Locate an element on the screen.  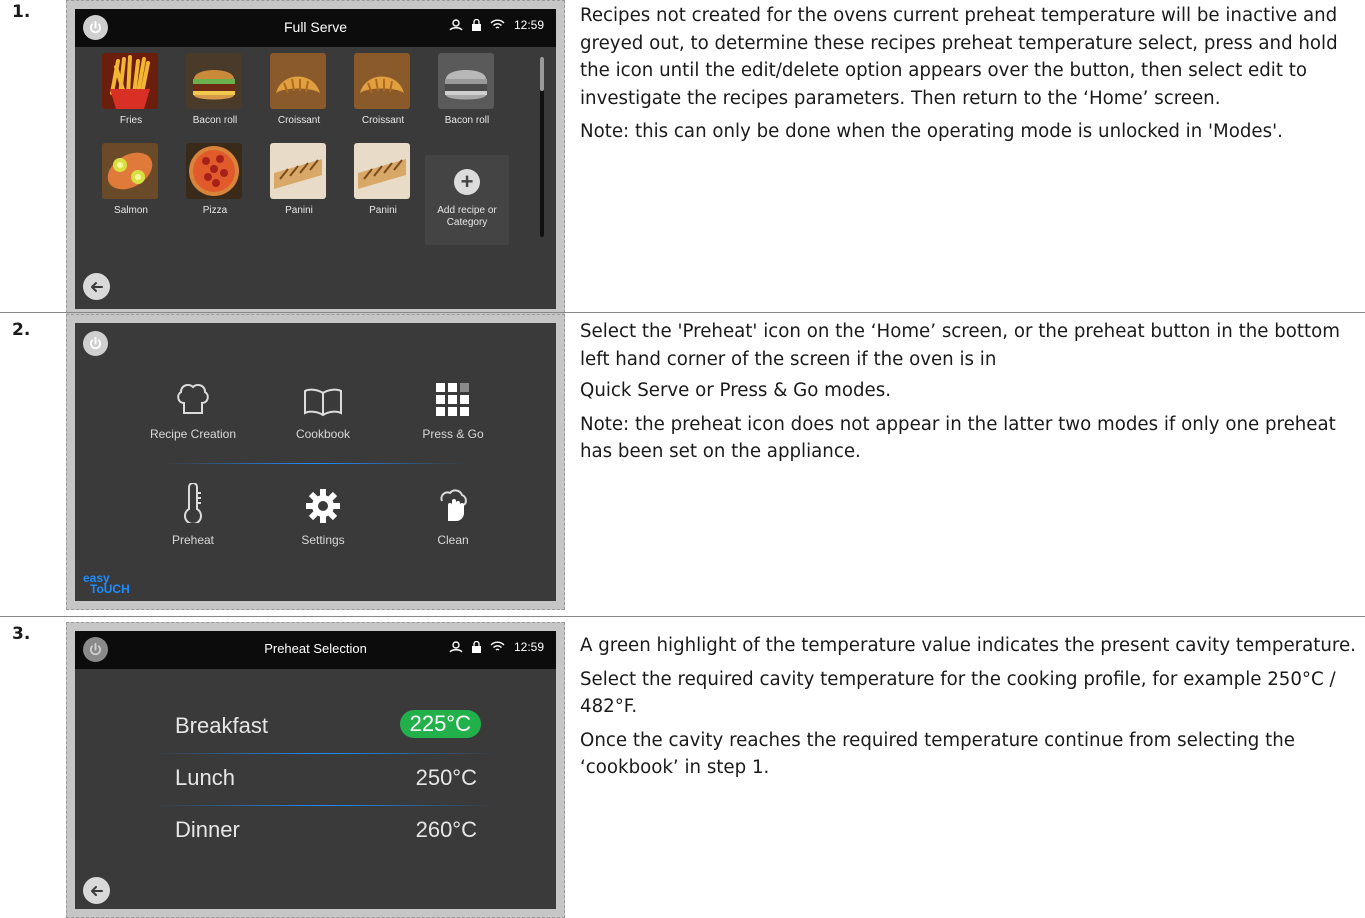
recipe-label: Fries is located at coordinates (131, 120).